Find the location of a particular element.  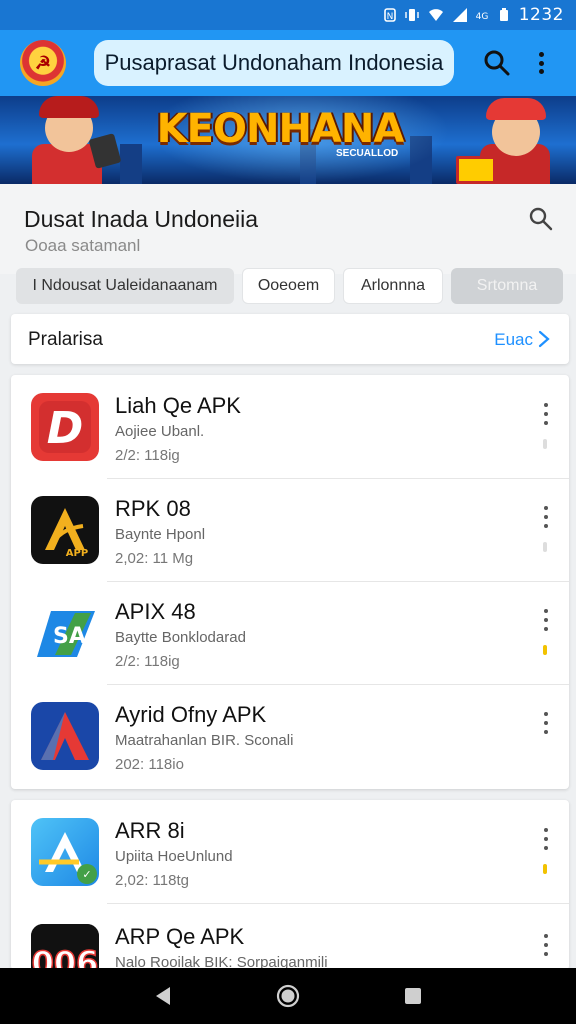

triangle-a-app-icon is located at coordinates (65, 736).